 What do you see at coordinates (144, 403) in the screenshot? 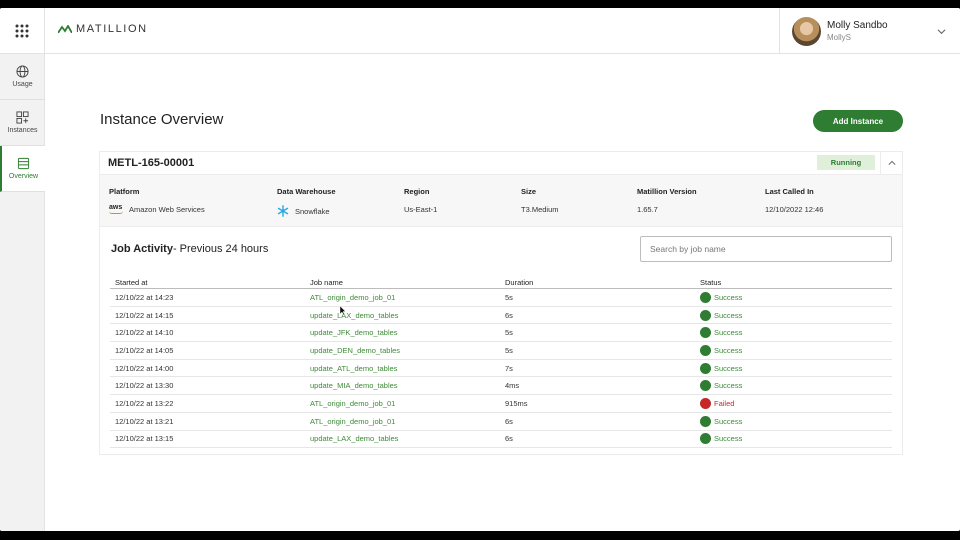
I see `started-at-cell: 12/10/22 at 13:22` at bounding box center [144, 403].